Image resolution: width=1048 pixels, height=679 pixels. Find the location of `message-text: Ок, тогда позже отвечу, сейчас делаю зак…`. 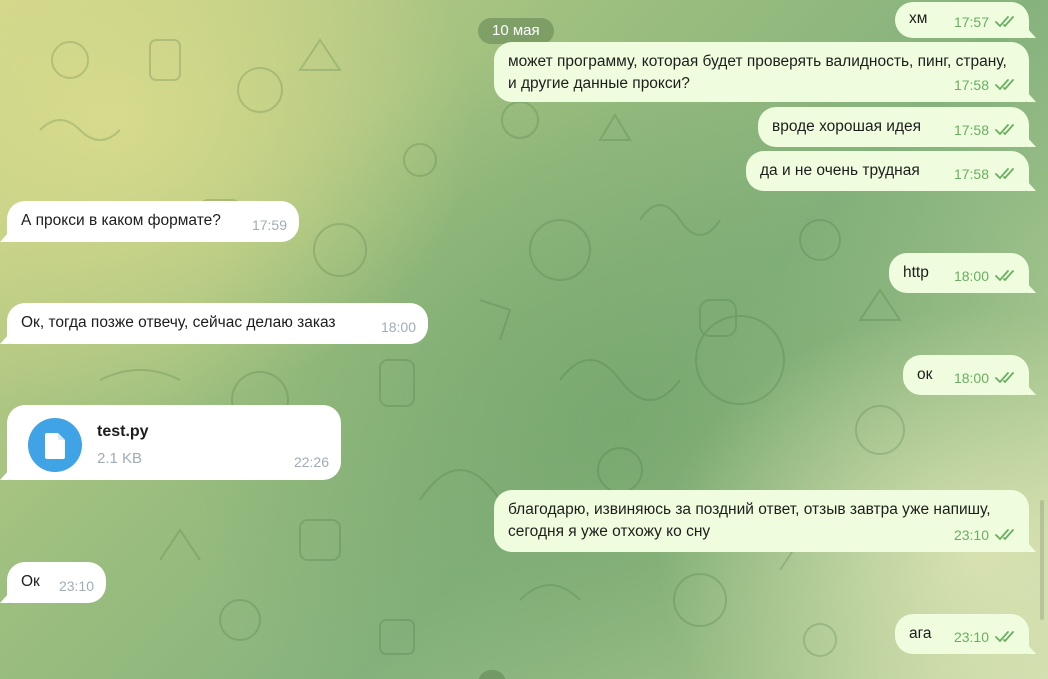

message-text: Ок, тогда позже отвечу, сейчас делаю зак… is located at coordinates (178, 322).